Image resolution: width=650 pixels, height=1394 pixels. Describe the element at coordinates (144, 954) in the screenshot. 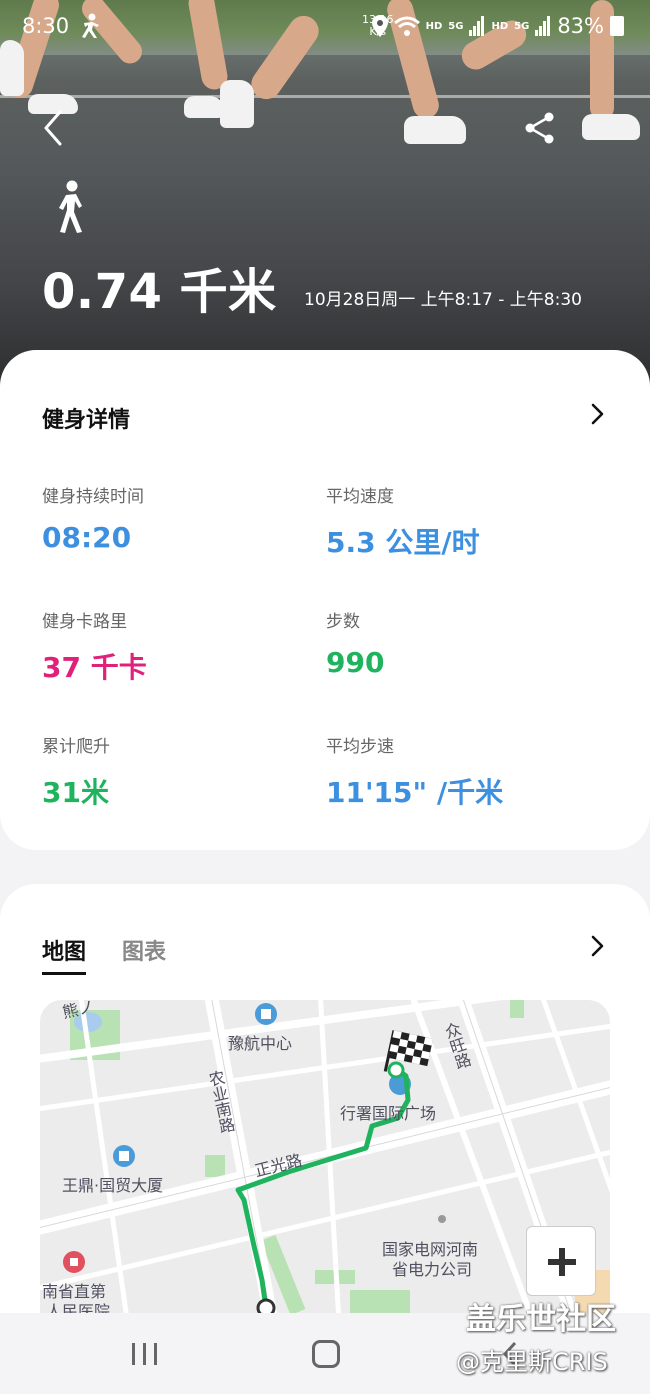

I see `tab-chart: 图表` at that location.